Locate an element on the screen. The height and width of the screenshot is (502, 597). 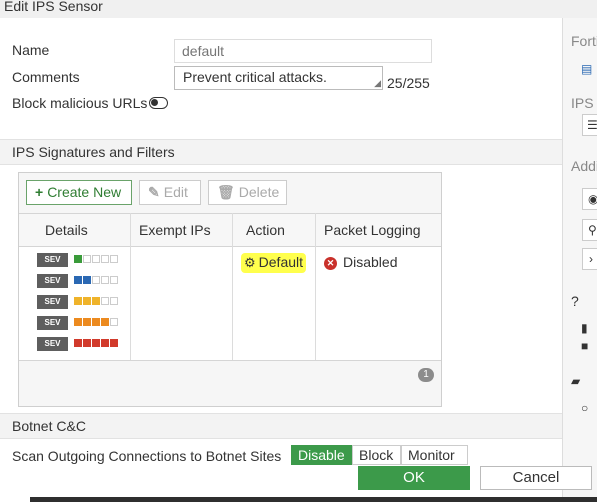
cancel-button: Cancel is located at coordinates (536, 478).